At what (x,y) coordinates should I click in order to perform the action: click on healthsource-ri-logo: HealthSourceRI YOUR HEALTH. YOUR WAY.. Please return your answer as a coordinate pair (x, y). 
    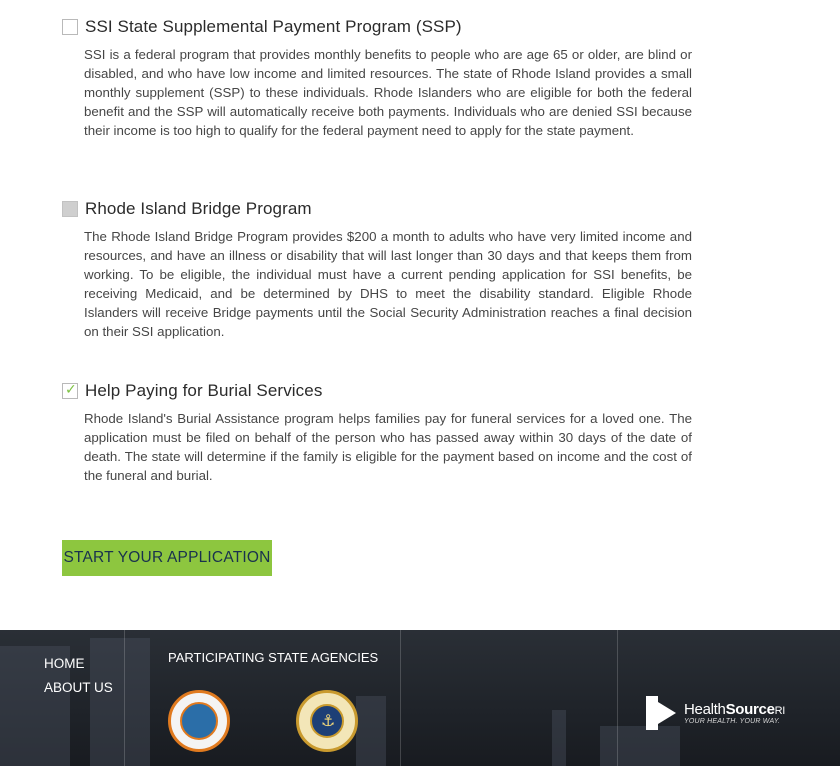
    Looking at the image, I should click on (715, 713).